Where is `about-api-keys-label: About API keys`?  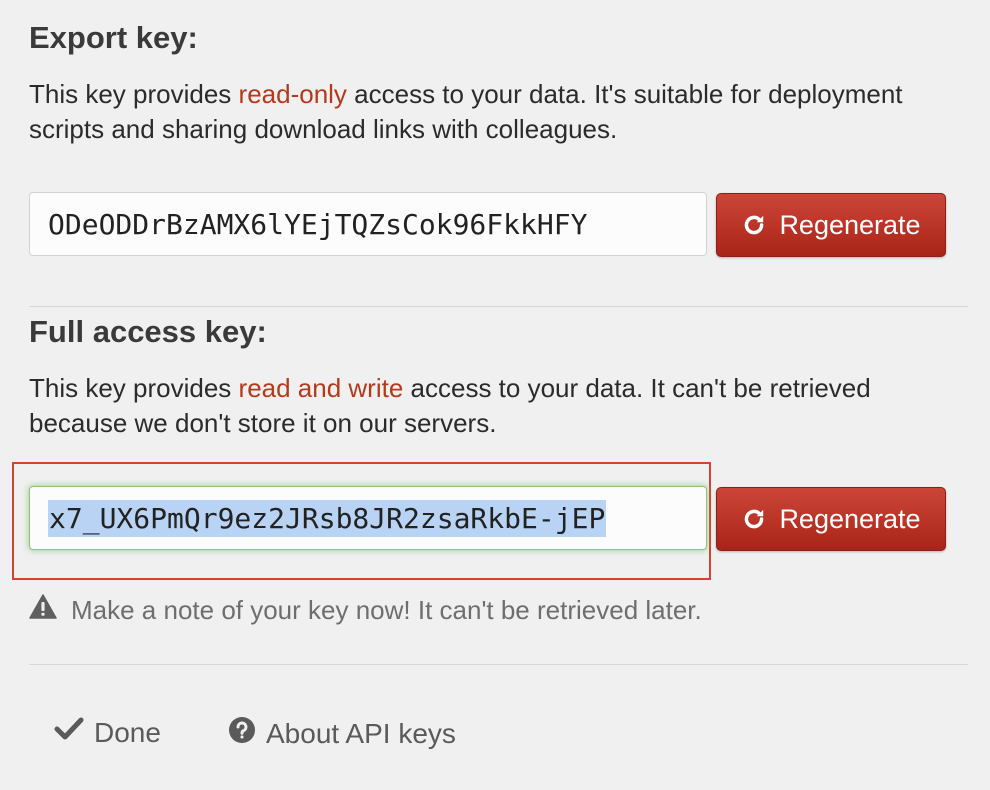
about-api-keys-label: About API keys is located at coordinates (361, 733).